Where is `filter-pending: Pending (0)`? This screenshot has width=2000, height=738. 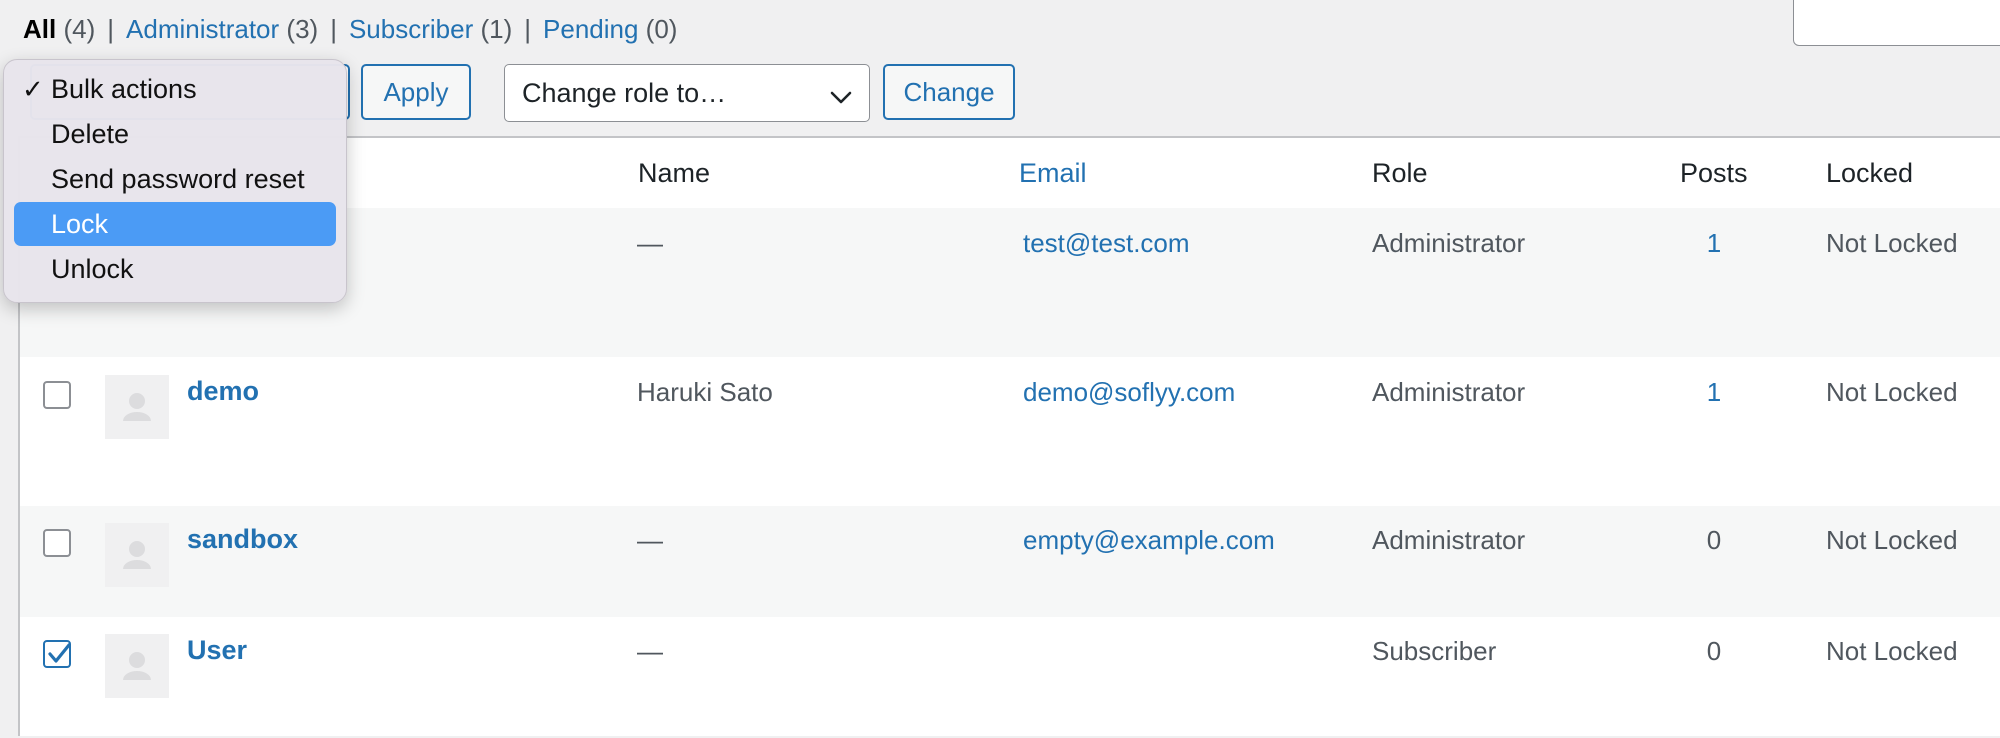 filter-pending: Pending (0) is located at coordinates (610, 29).